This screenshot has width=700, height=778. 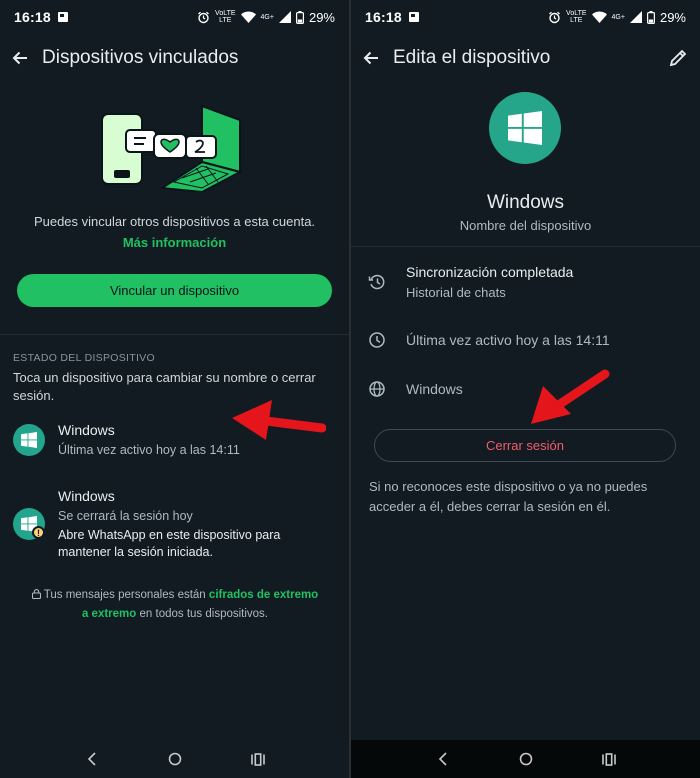 I want to click on pencil-icon, so click(x=678, y=58).